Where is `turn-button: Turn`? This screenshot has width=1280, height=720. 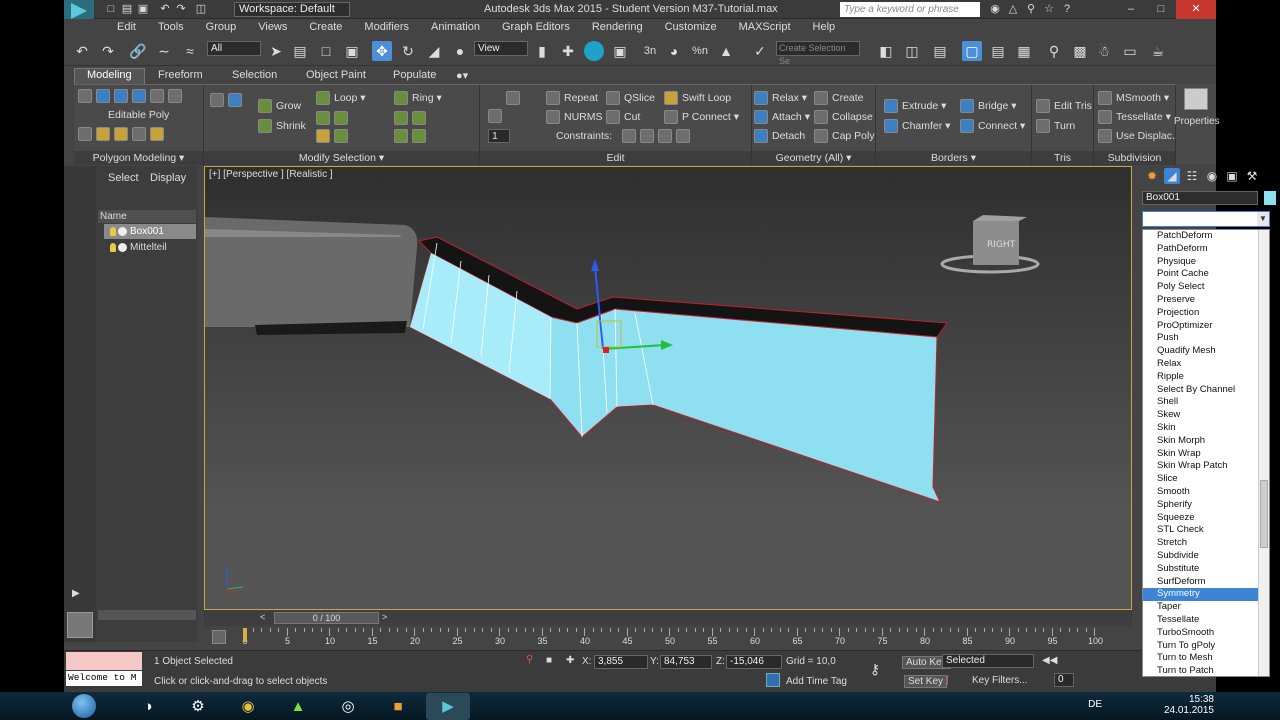 turn-button: Turn is located at coordinates (1055, 126).